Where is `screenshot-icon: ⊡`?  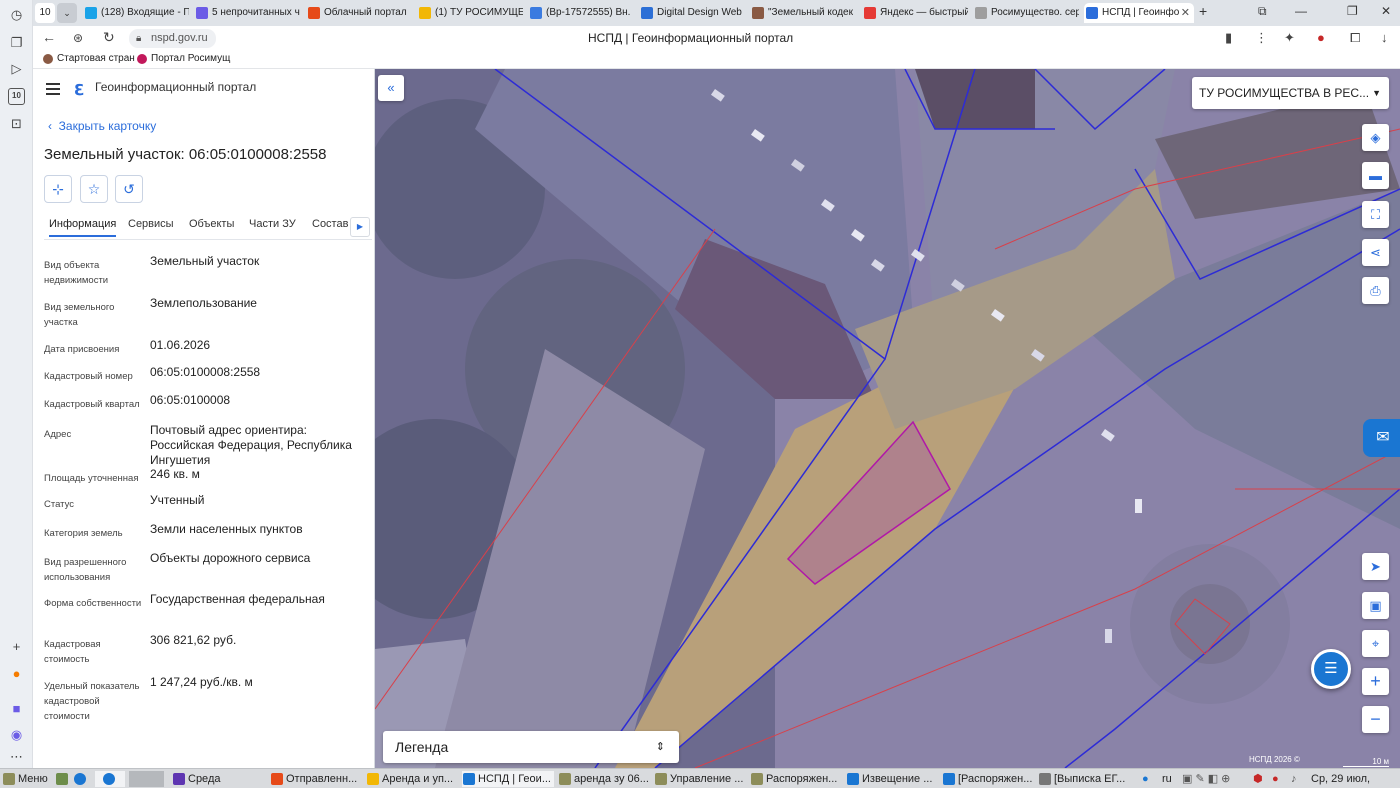
screenshot-icon: ⊡ is located at coordinates (16, 123).